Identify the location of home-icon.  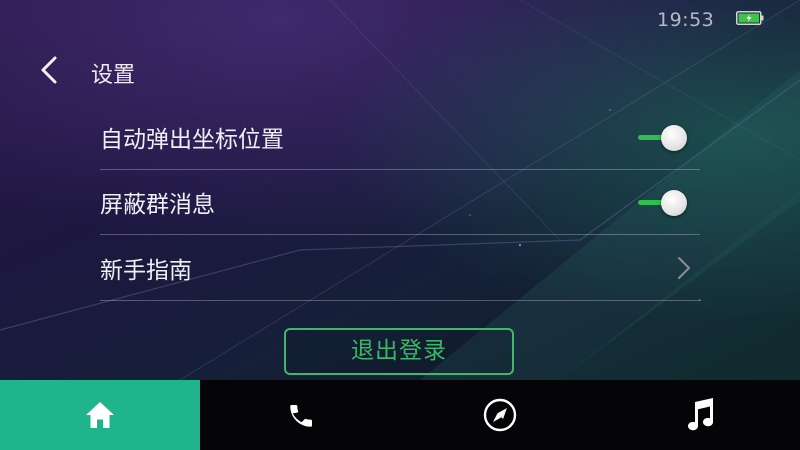
(100, 415).